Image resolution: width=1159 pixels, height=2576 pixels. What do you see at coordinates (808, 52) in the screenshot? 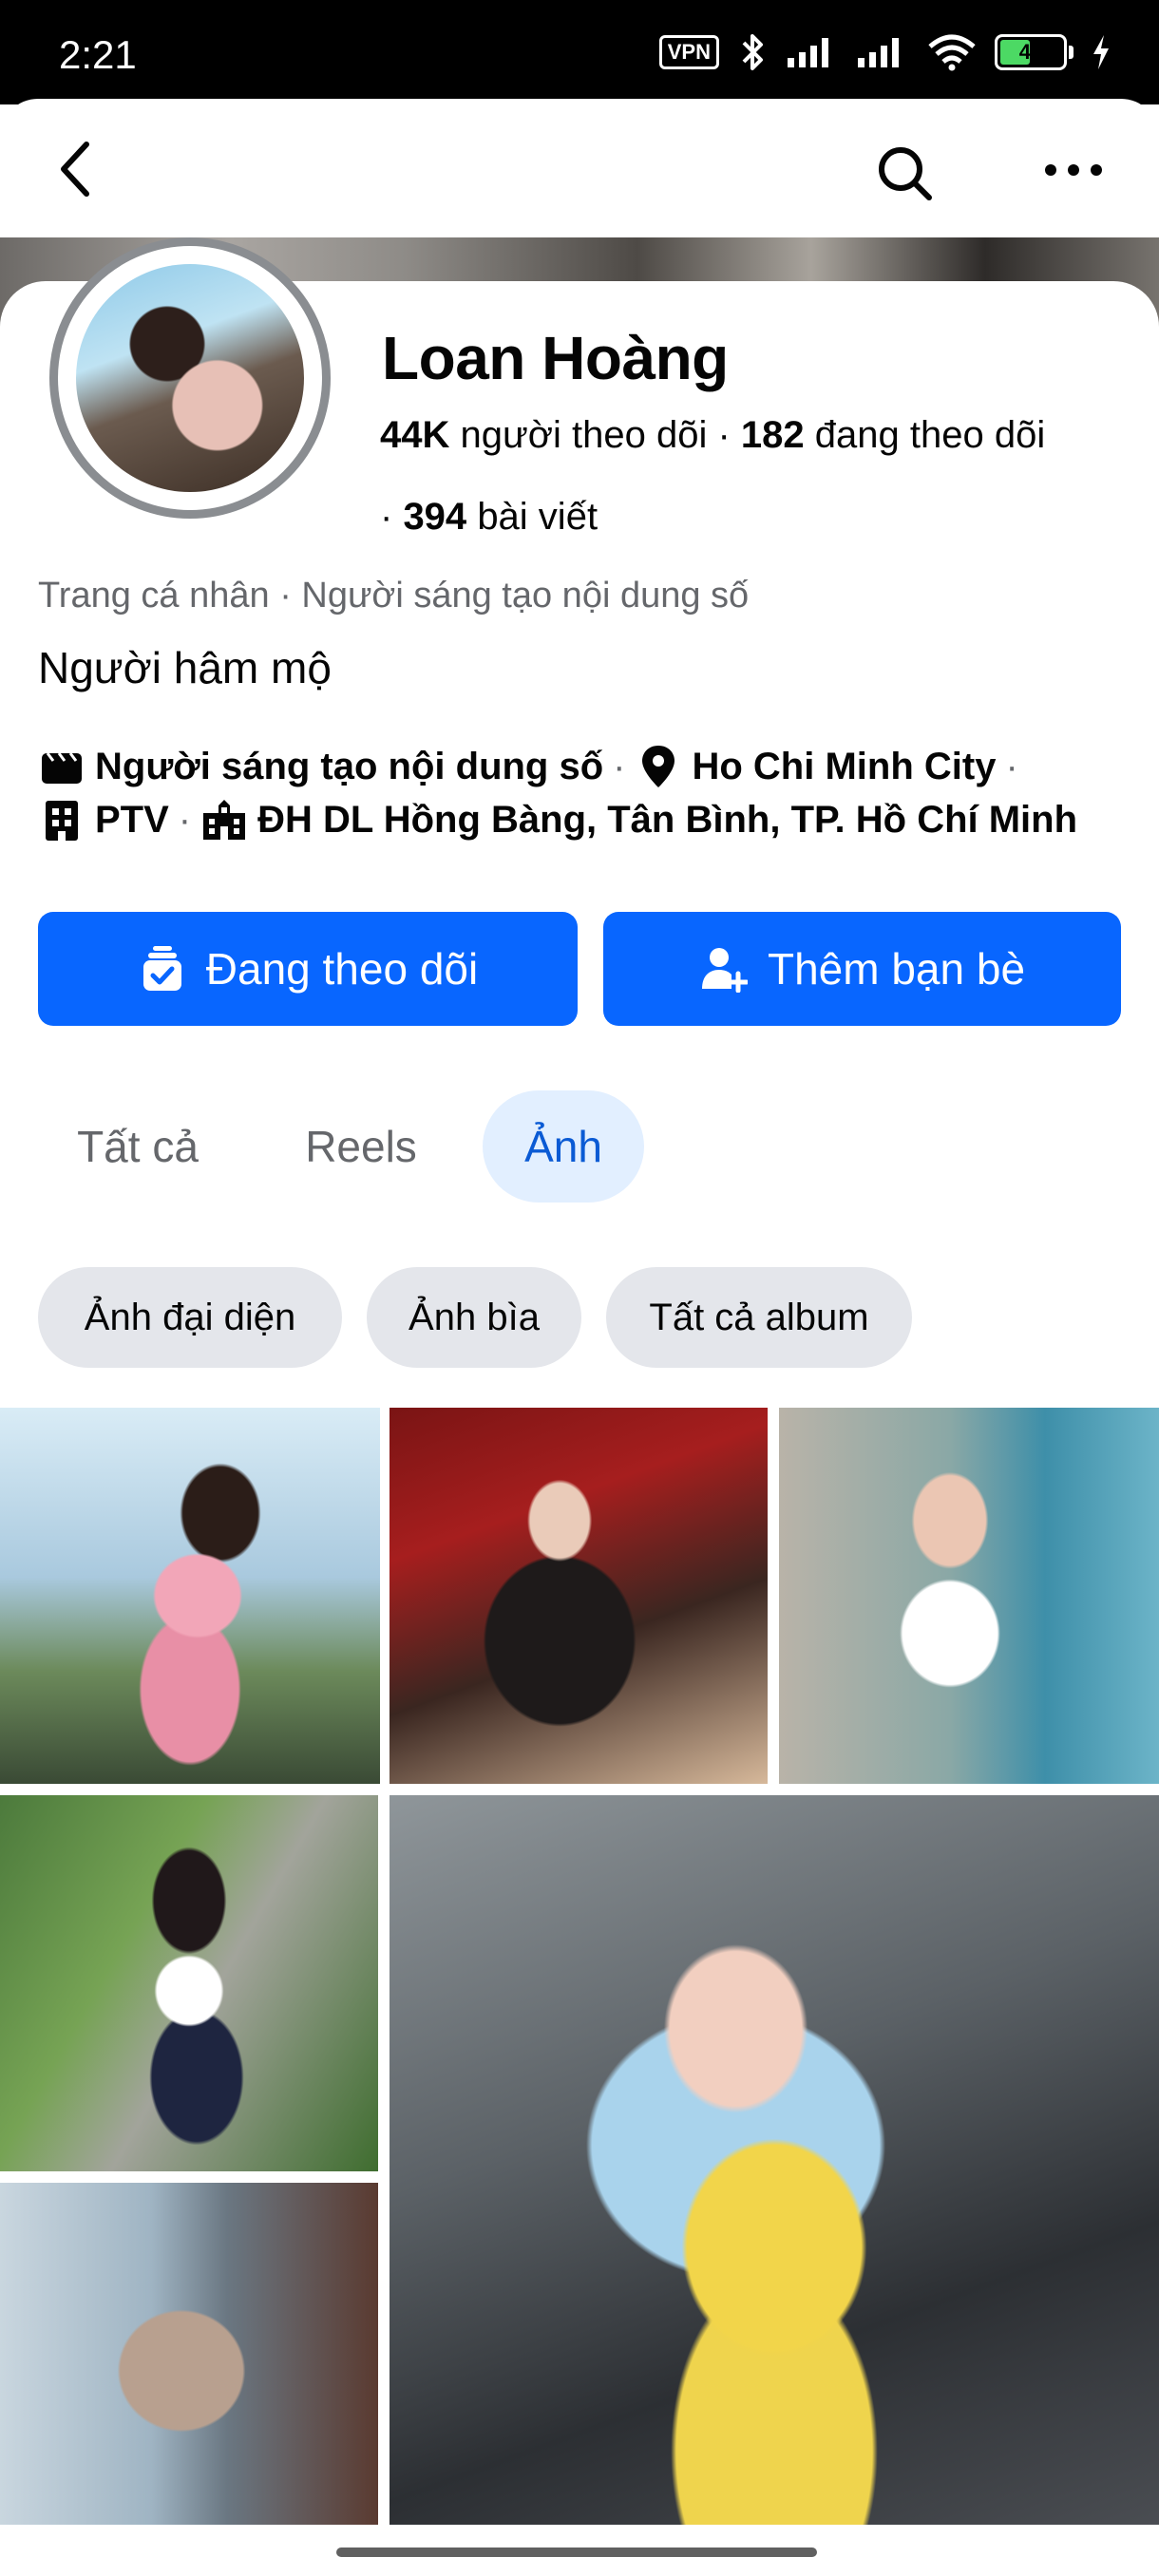
I see `signal-icon` at bounding box center [808, 52].